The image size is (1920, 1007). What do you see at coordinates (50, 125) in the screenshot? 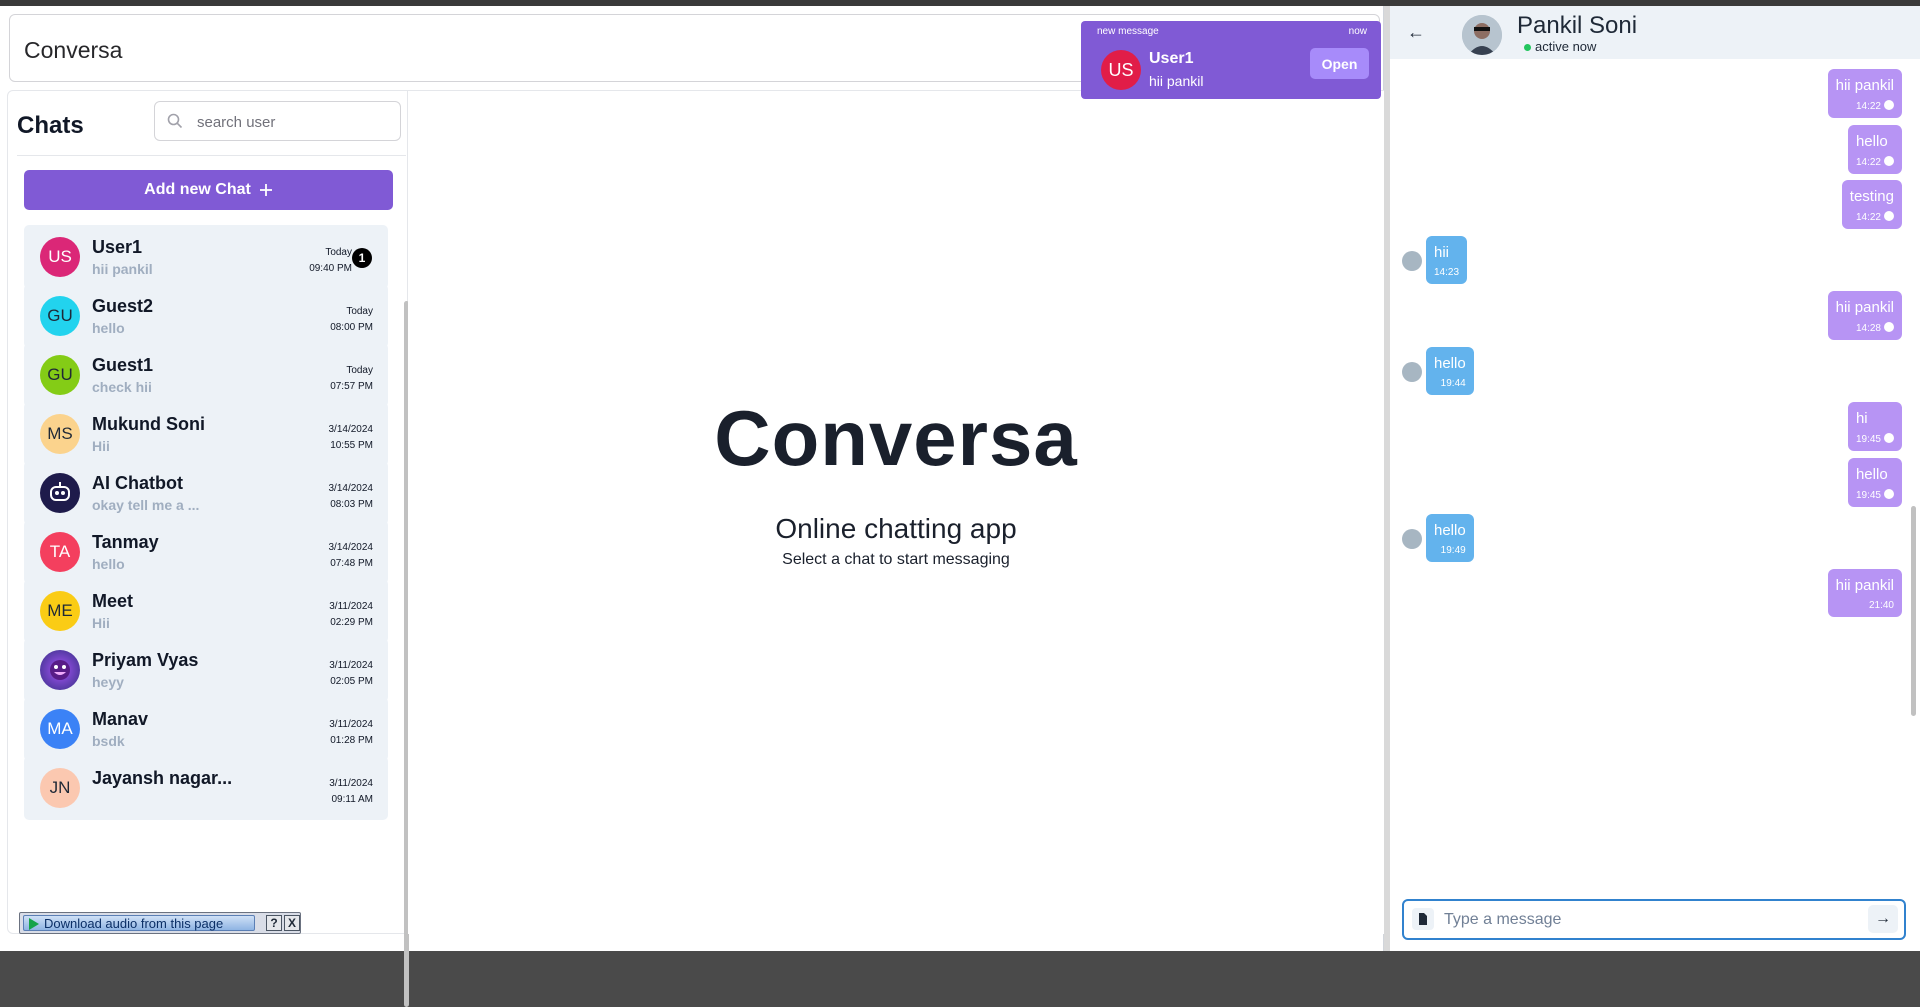
I see `sidebar-title: Chats` at bounding box center [50, 125].